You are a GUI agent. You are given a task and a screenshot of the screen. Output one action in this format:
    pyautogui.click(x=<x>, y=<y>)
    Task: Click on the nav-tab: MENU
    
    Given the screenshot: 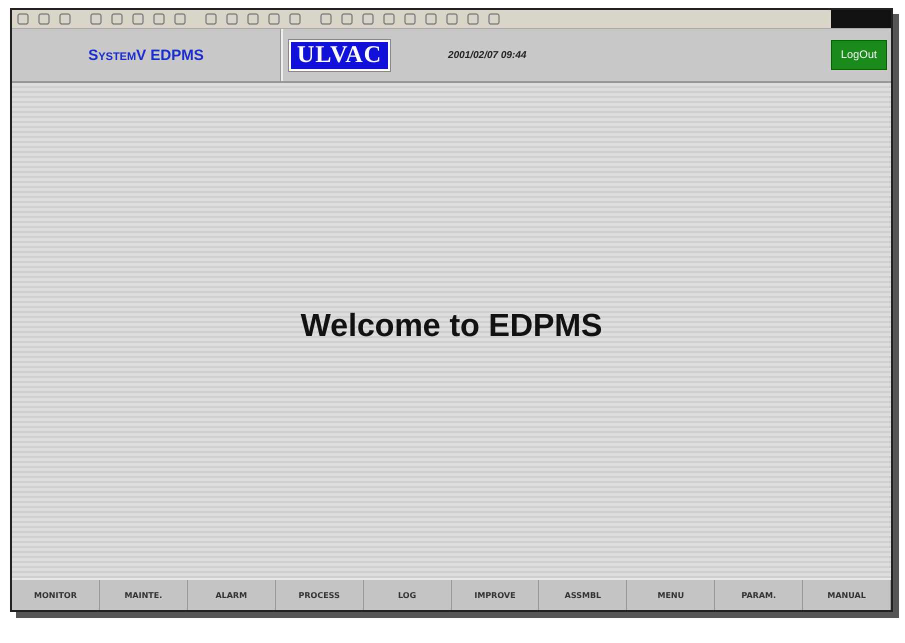 What is the action you would take?
    pyautogui.click(x=671, y=595)
    